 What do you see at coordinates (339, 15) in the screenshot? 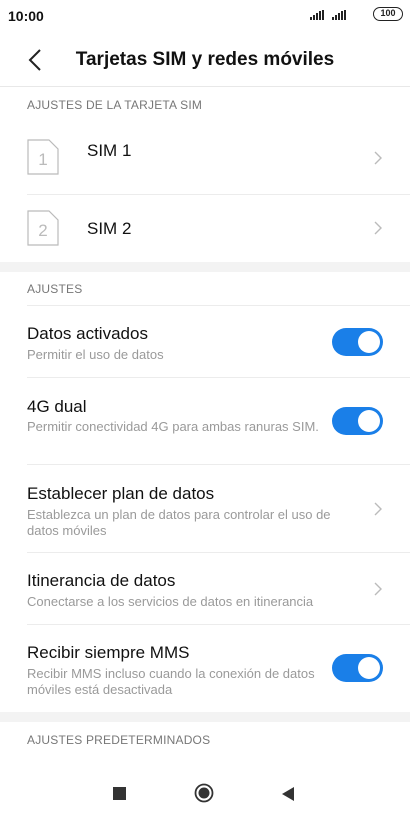
I see `signal-sim2-icon` at bounding box center [339, 15].